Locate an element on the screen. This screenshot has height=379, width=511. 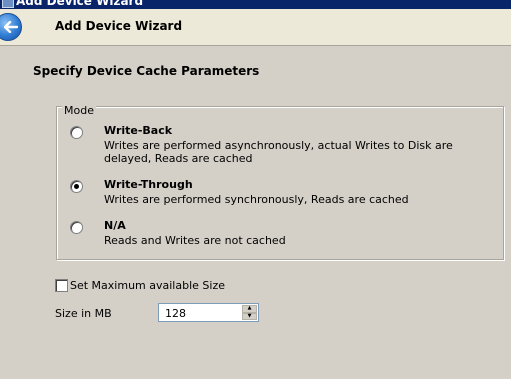
spin-down-icon: ▼ is located at coordinates (249, 316).